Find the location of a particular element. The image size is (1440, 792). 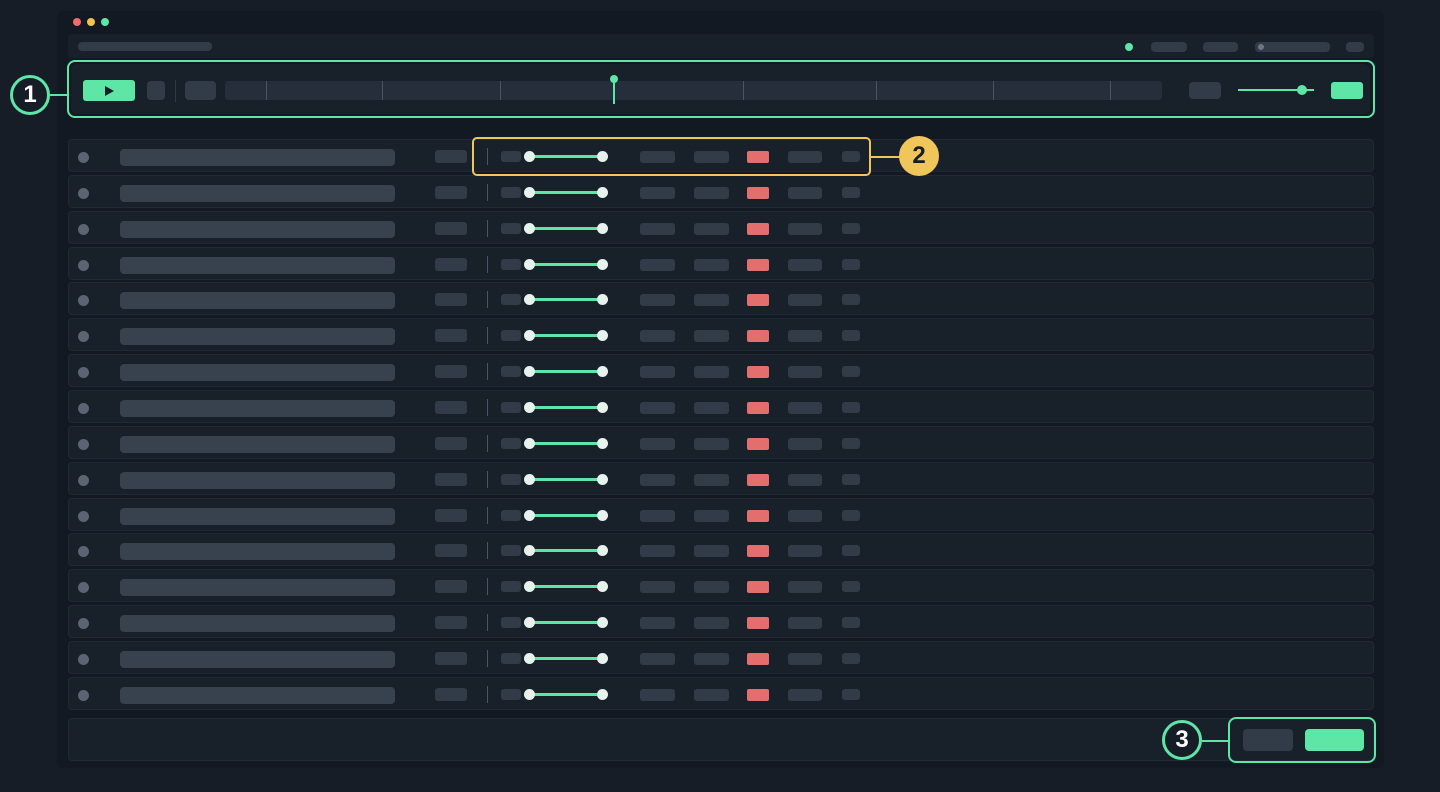

minimize-dot-icon is located at coordinates (91, 22).